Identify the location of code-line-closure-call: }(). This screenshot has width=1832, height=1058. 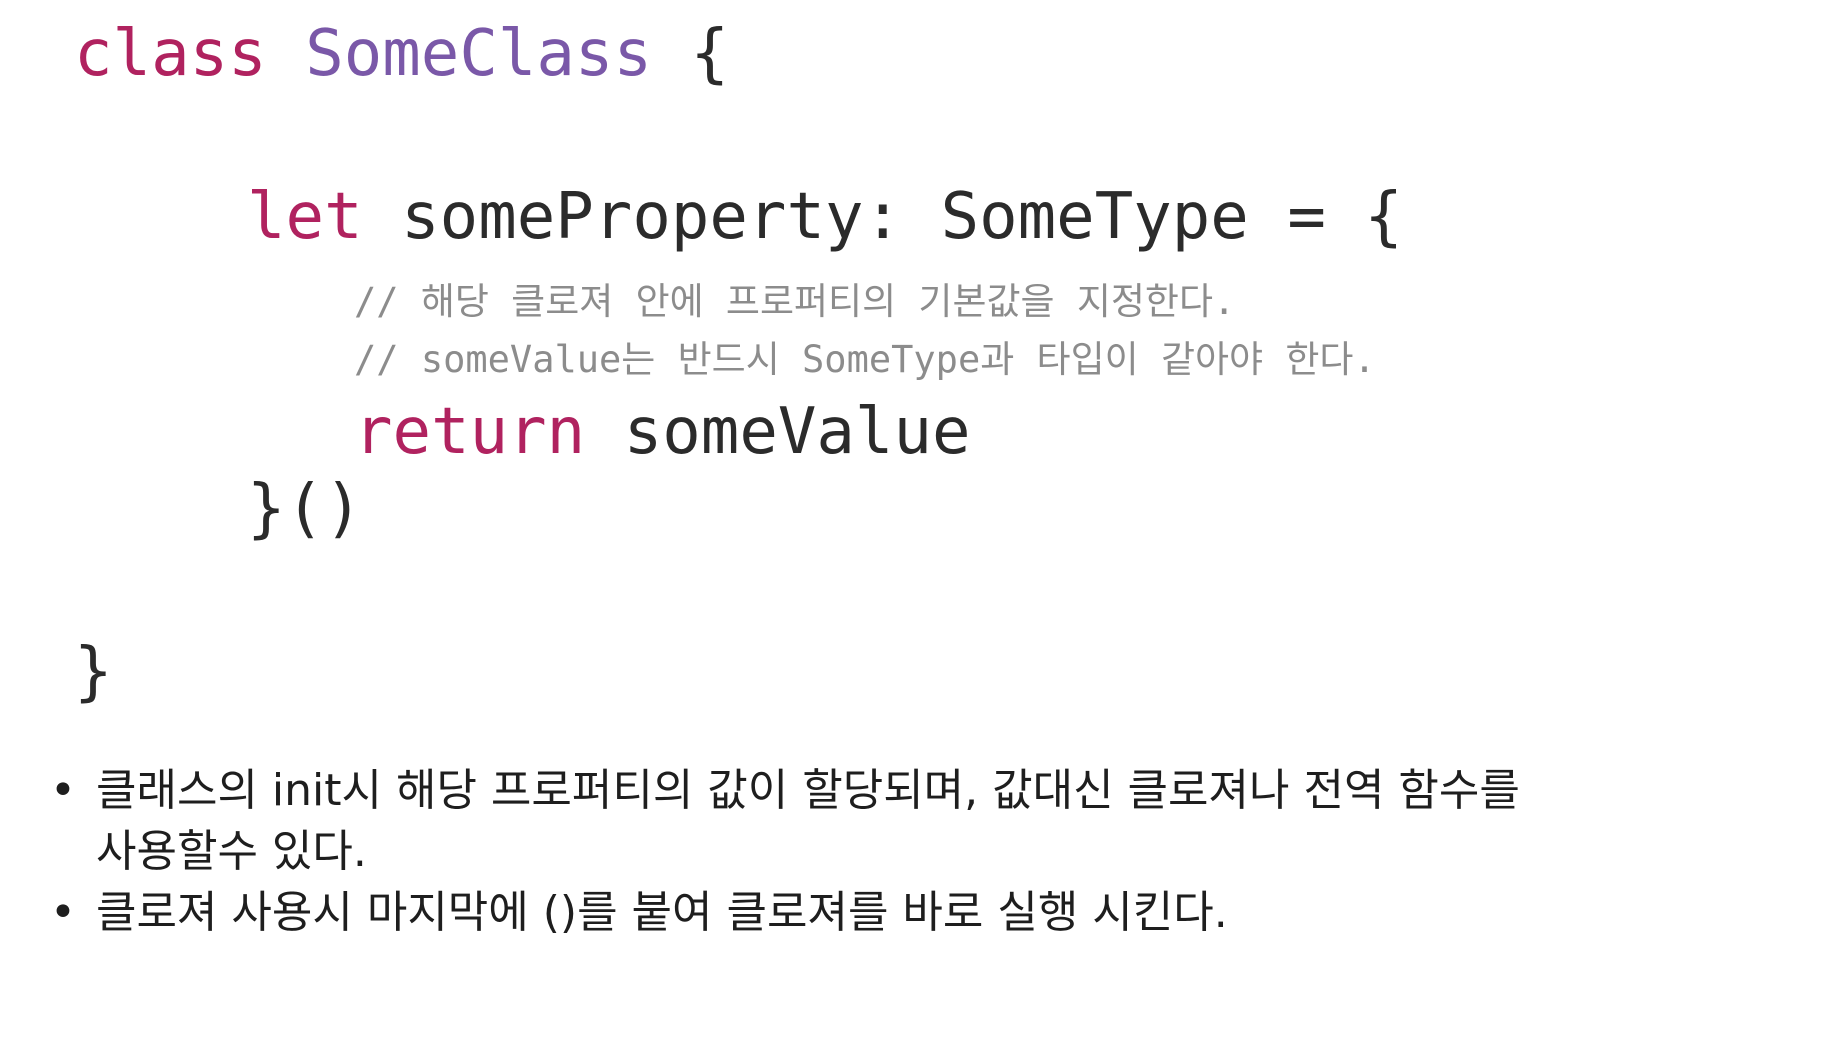
(305, 509).